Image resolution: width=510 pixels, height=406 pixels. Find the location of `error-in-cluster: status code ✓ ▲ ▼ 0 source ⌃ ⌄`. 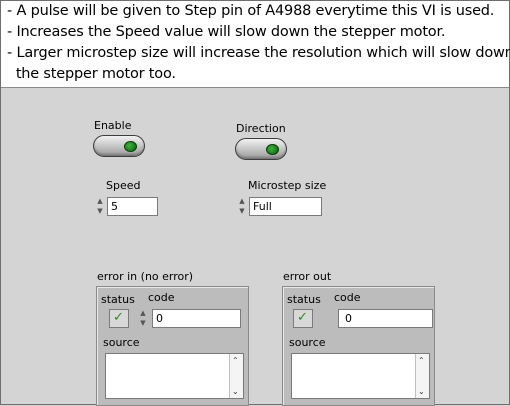

error-in-cluster: status code ✓ ▲ ▼ 0 source ⌃ ⌄ is located at coordinates (172, 346).